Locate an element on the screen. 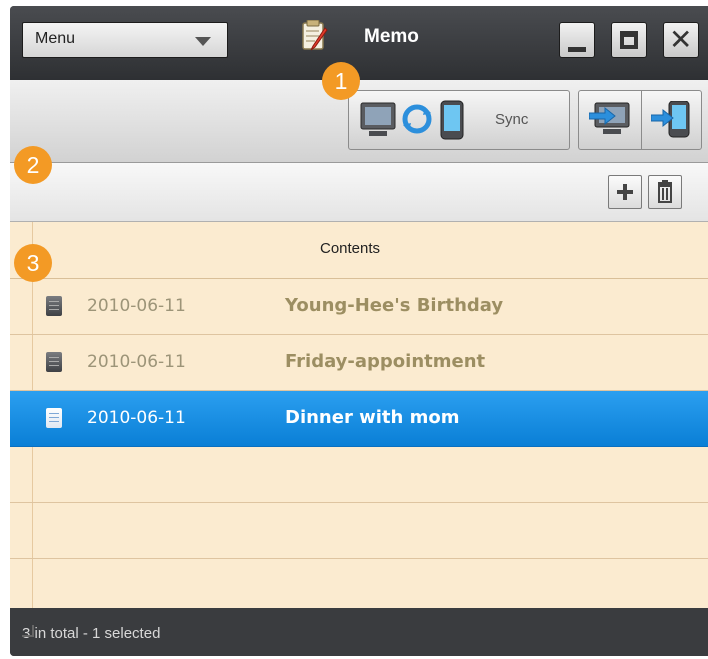  phone-transfer-icon is located at coordinates (670, 119).